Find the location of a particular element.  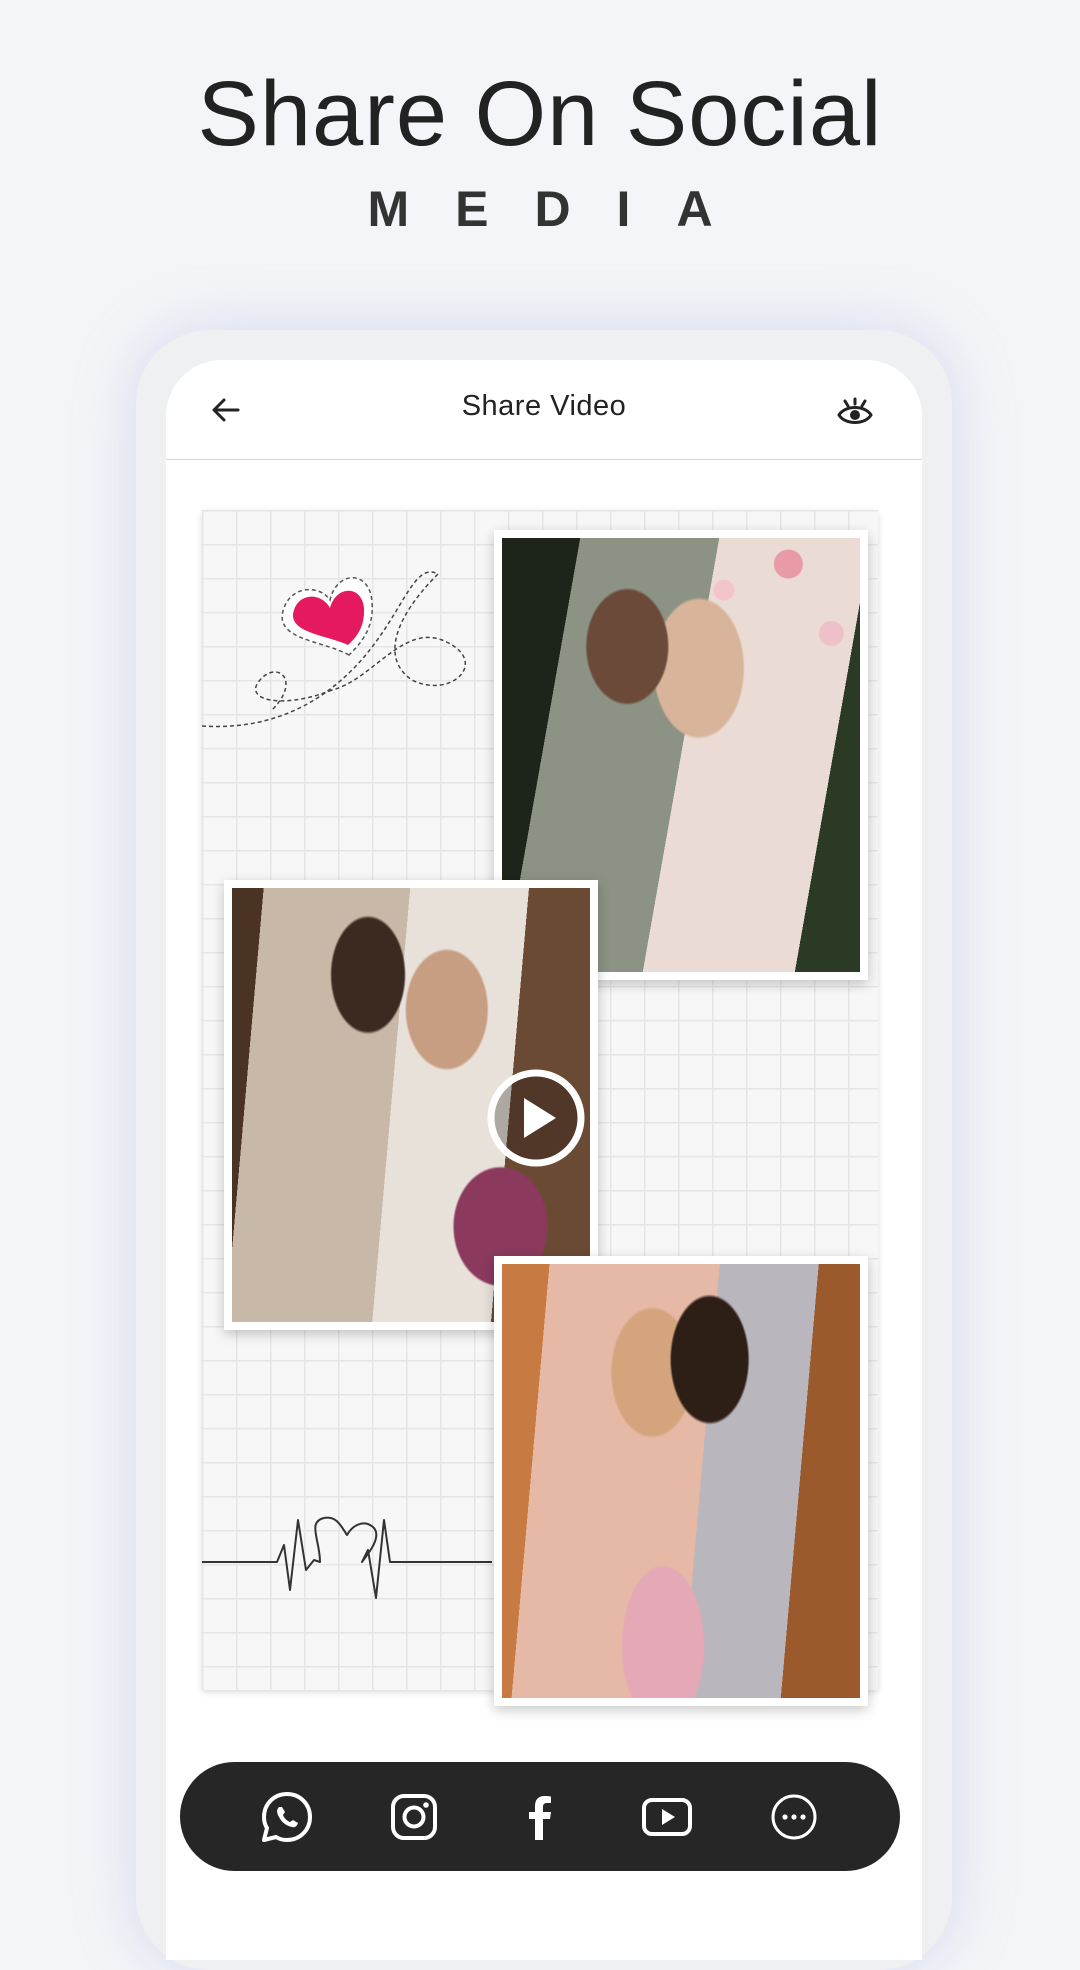

more-horizontal-icon is located at coordinates (794, 1817).